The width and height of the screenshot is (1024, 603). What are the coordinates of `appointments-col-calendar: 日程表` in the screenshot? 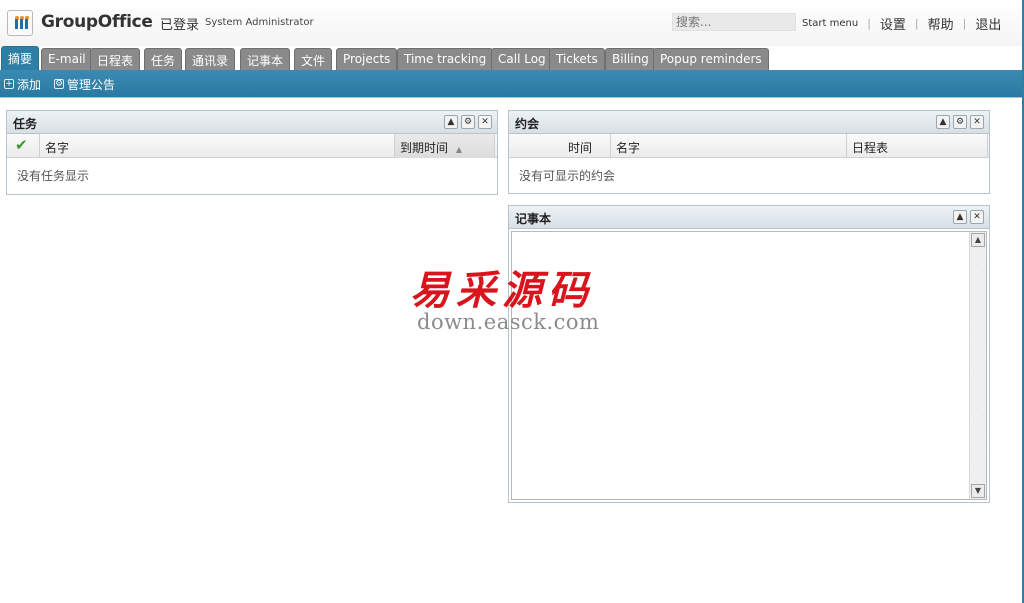 It's located at (917, 146).